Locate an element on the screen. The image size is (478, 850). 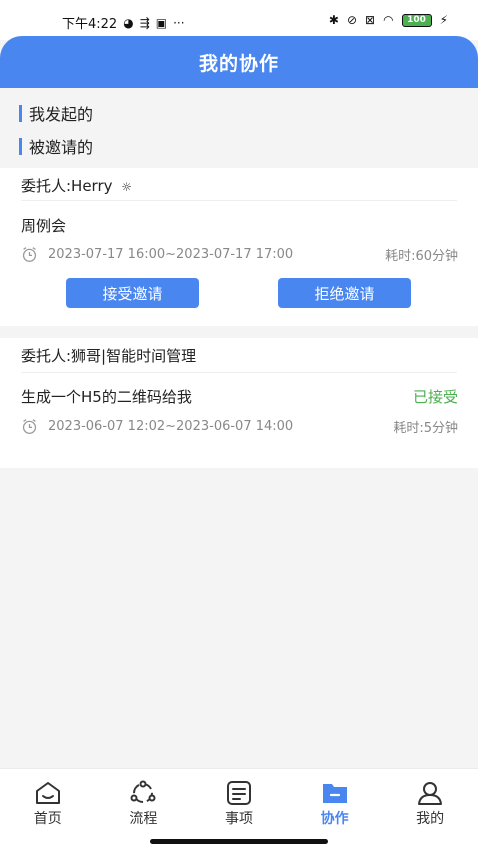
tab-items: 事项 is located at coordinates (239, 801).